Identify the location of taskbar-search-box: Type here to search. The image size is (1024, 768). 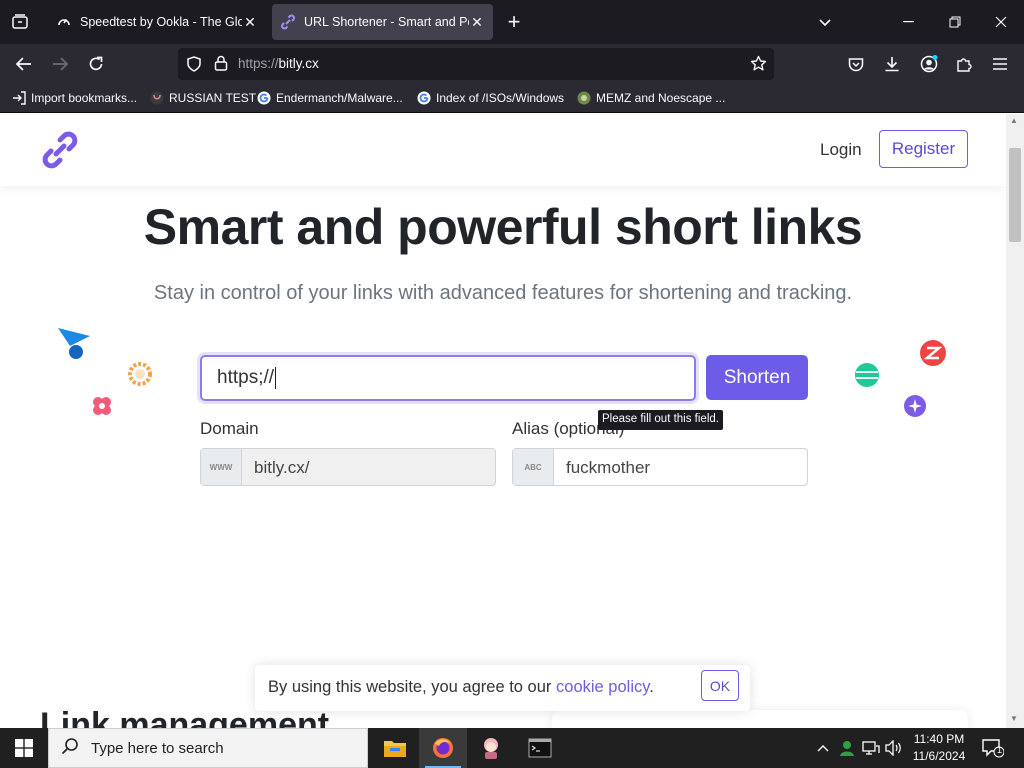
(208, 748).